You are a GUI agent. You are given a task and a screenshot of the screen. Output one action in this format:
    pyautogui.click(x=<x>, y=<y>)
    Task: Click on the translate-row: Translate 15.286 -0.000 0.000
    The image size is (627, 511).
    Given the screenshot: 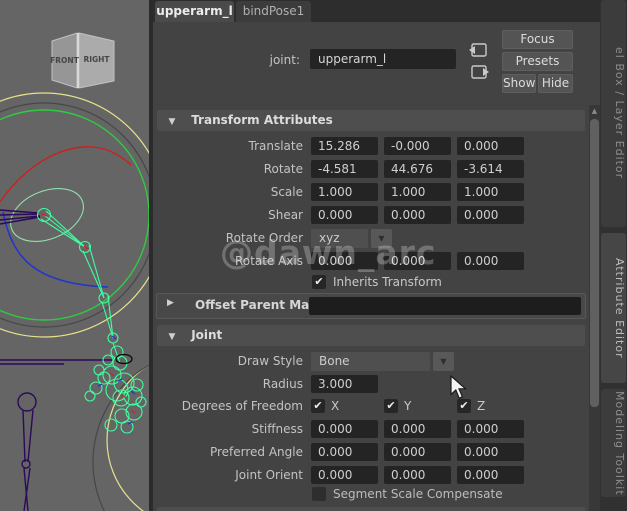 What is the action you would take?
    pyautogui.click(x=369, y=146)
    